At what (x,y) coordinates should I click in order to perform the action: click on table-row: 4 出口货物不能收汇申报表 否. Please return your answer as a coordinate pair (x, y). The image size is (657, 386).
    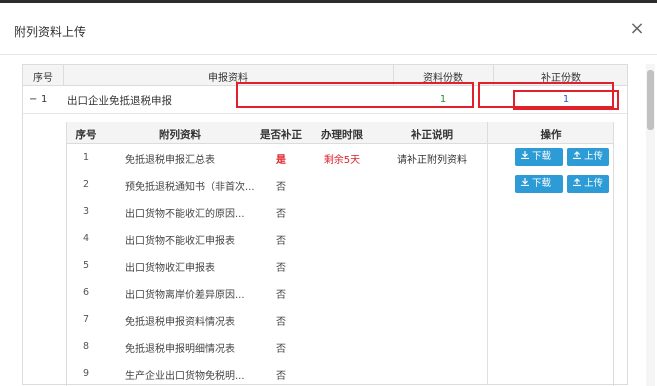
    Looking at the image, I should click on (340, 238).